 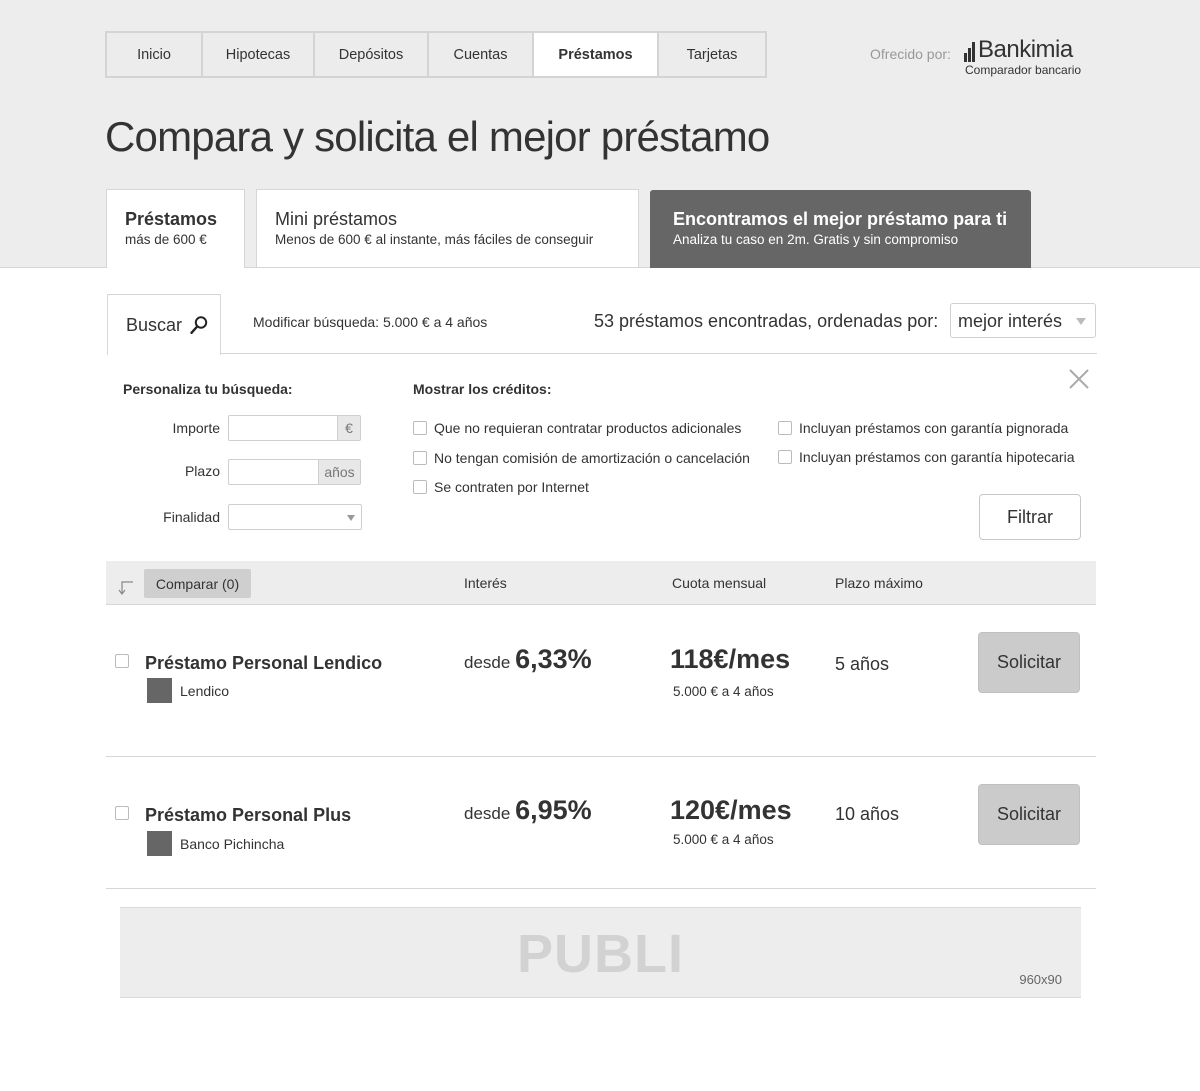 What do you see at coordinates (372, 54) in the screenshot?
I see `nav-item-depositos: Depósitos` at bounding box center [372, 54].